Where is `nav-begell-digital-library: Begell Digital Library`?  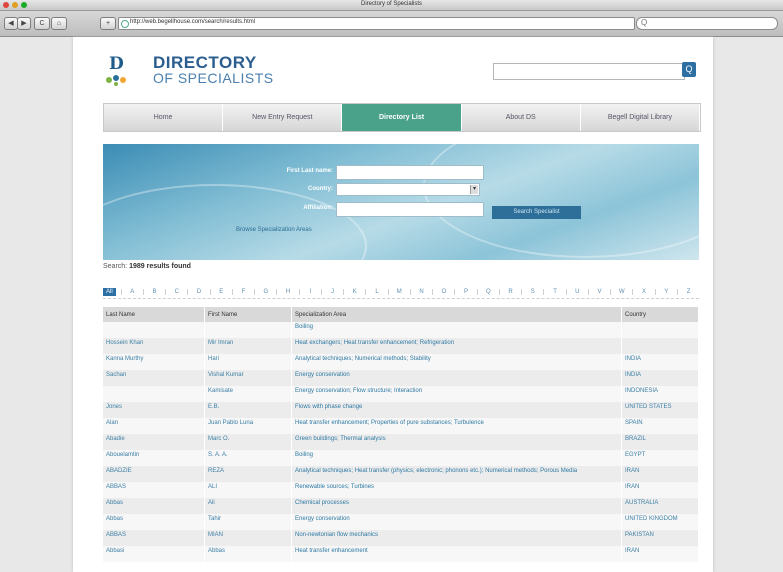 nav-begell-digital-library: Begell Digital Library is located at coordinates (641, 117).